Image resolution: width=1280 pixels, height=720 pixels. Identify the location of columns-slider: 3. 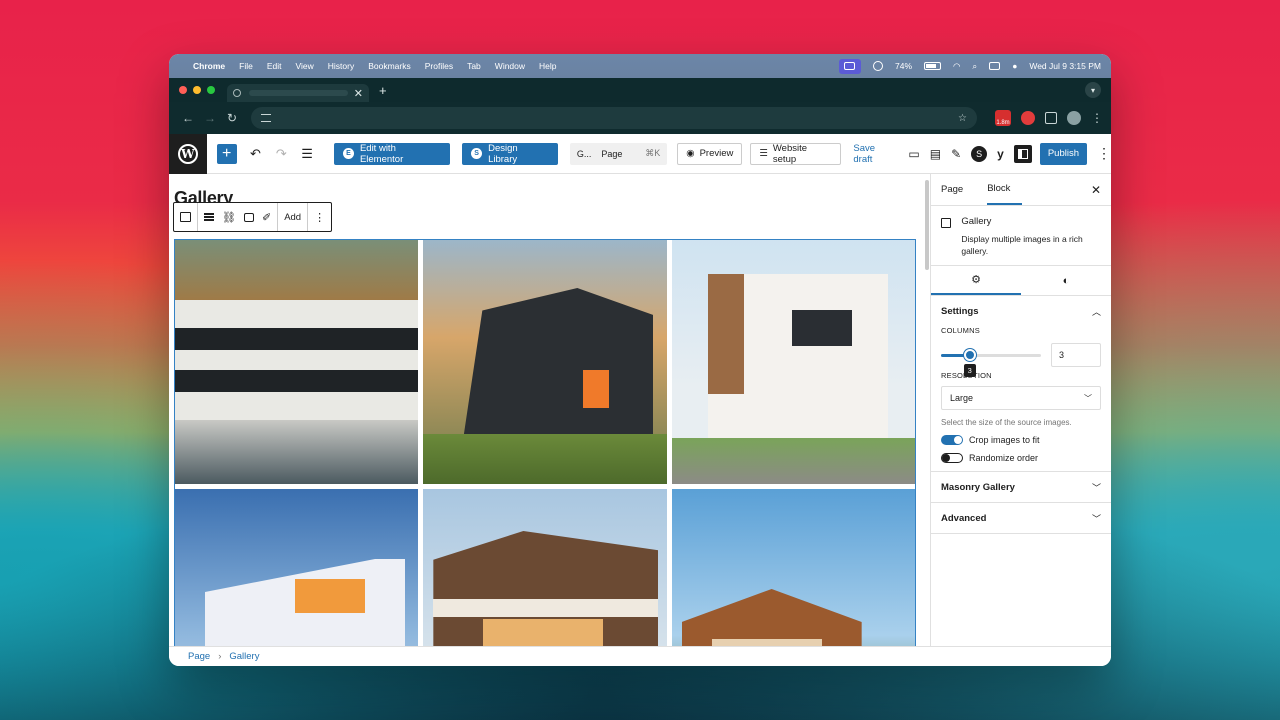
(991, 362).